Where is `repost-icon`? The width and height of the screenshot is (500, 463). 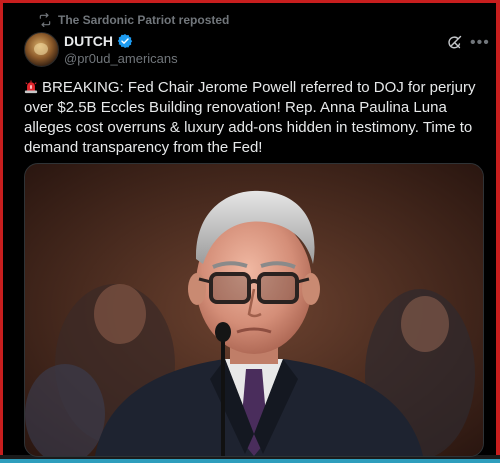 repost-icon is located at coordinates (45, 20).